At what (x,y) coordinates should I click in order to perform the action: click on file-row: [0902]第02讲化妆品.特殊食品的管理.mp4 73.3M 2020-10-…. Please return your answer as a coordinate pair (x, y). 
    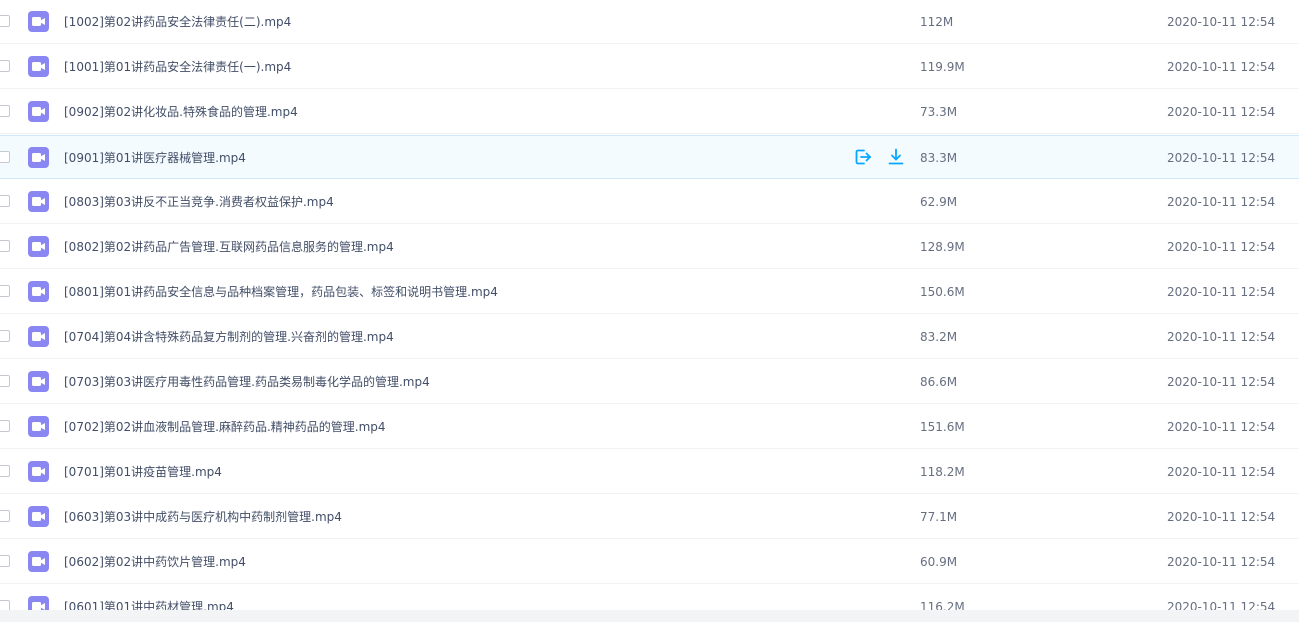
    Looking at the image, I should click on (649, 112).